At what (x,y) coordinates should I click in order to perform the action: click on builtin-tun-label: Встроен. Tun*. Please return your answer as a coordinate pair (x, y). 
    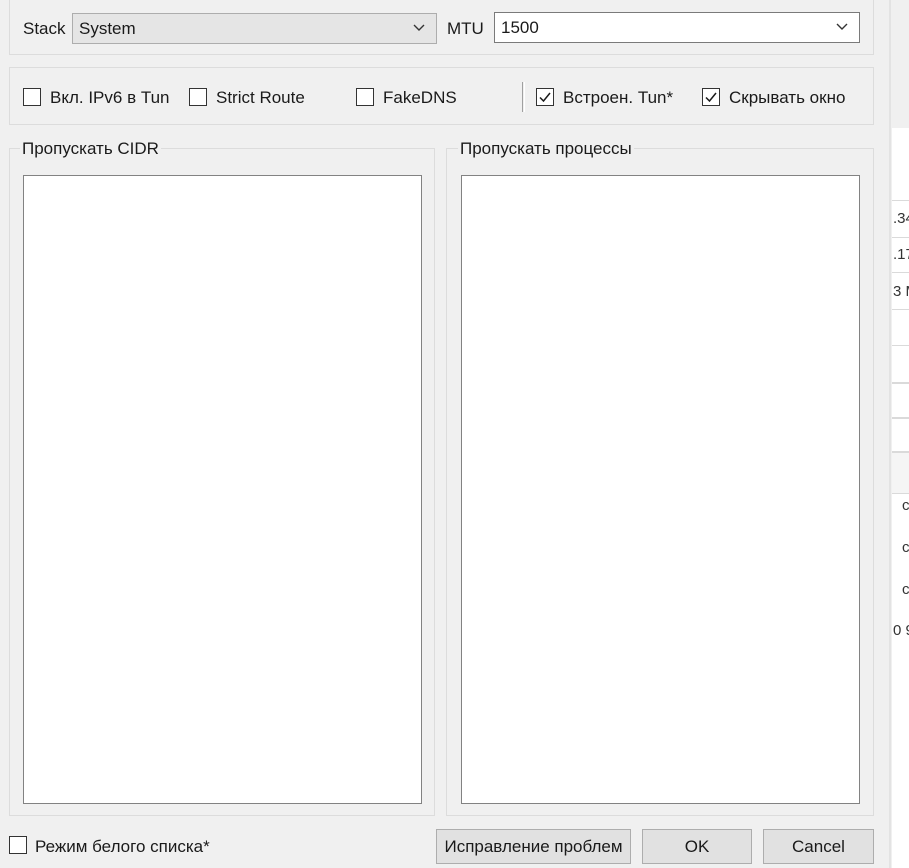
    Looking at the image, I should click on (618, 97).